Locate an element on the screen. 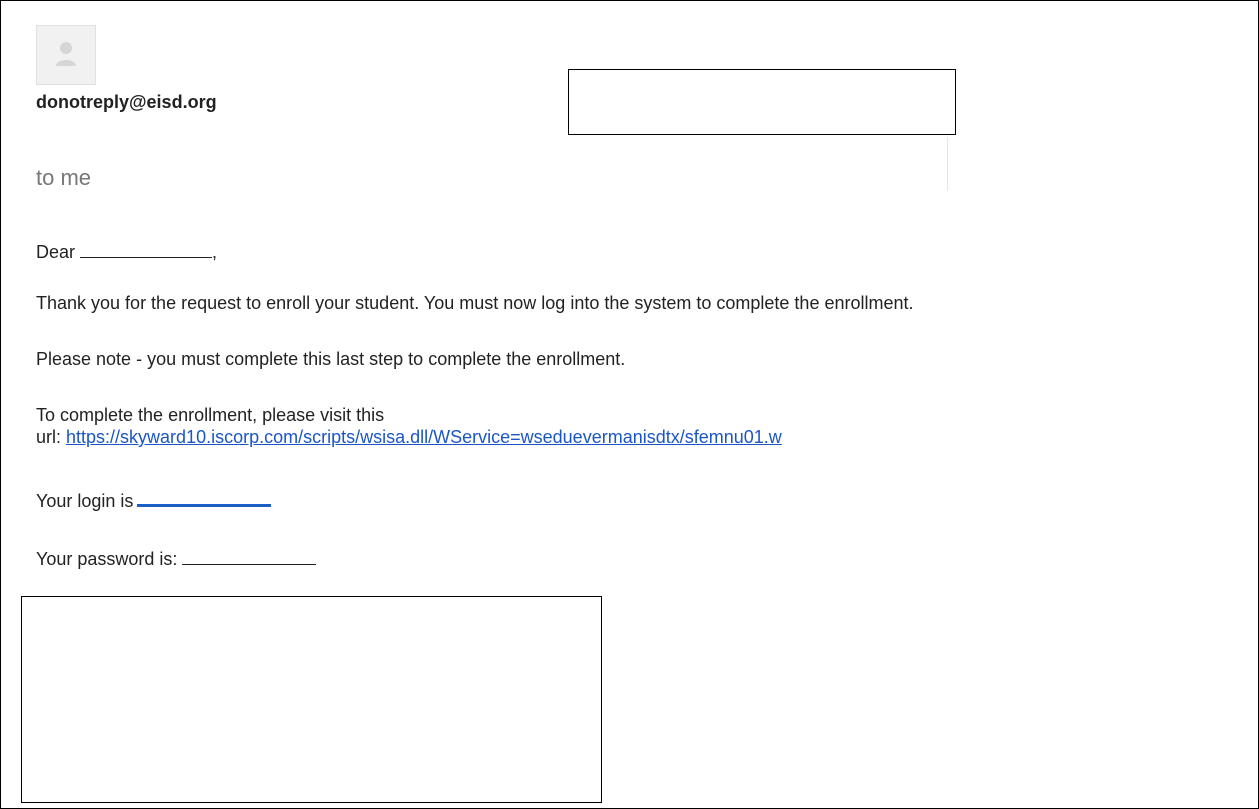 Image resolution: width=1259 pixels, height=809 pixels. login-blank is located at coordinates (204, 505).